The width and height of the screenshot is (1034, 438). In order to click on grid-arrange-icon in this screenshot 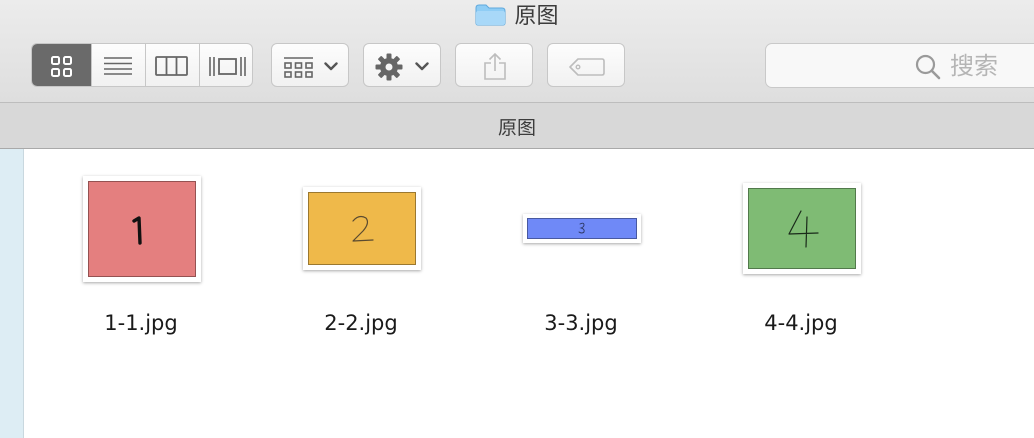, I will do `click(298, 67)`.